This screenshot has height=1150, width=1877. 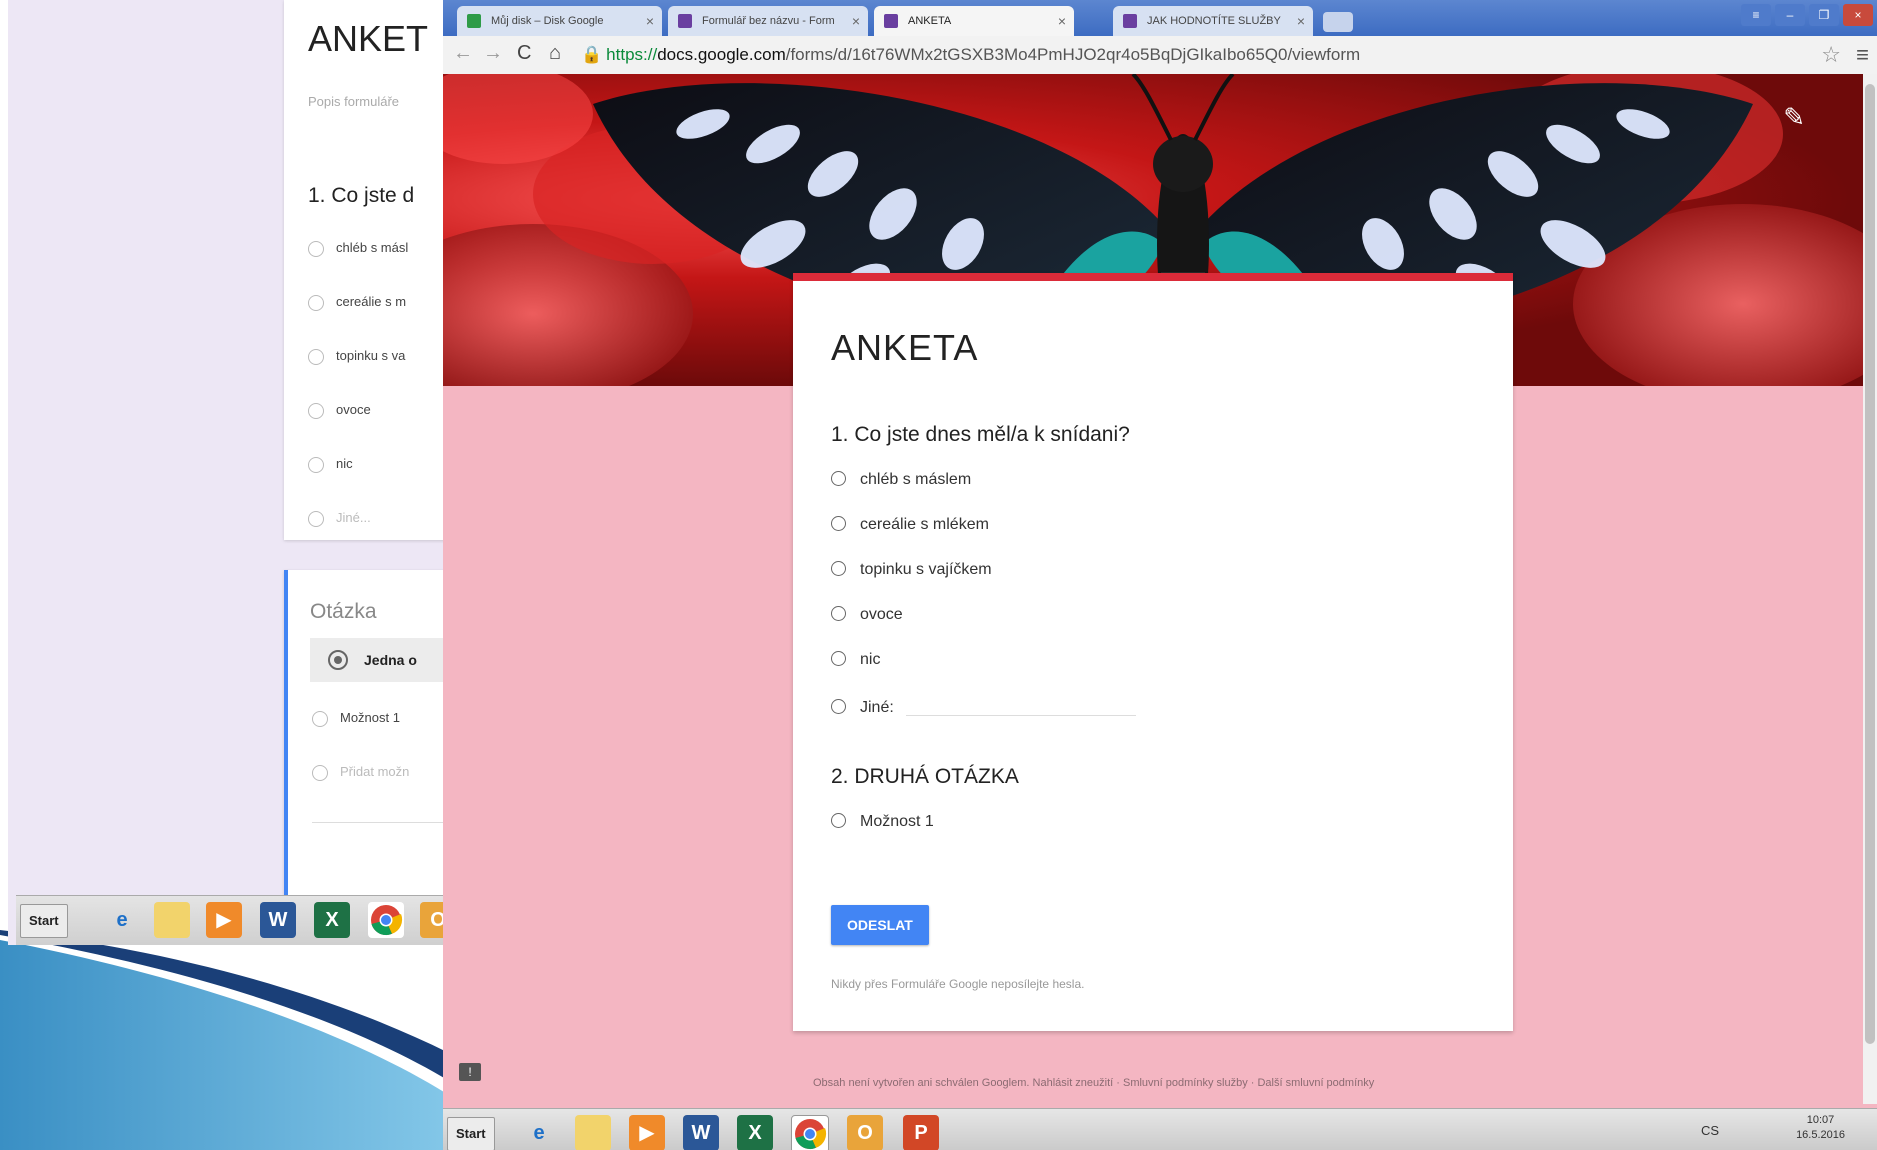 I want to click on q1-option-other: Jiné:, so click(x=983, y=708).